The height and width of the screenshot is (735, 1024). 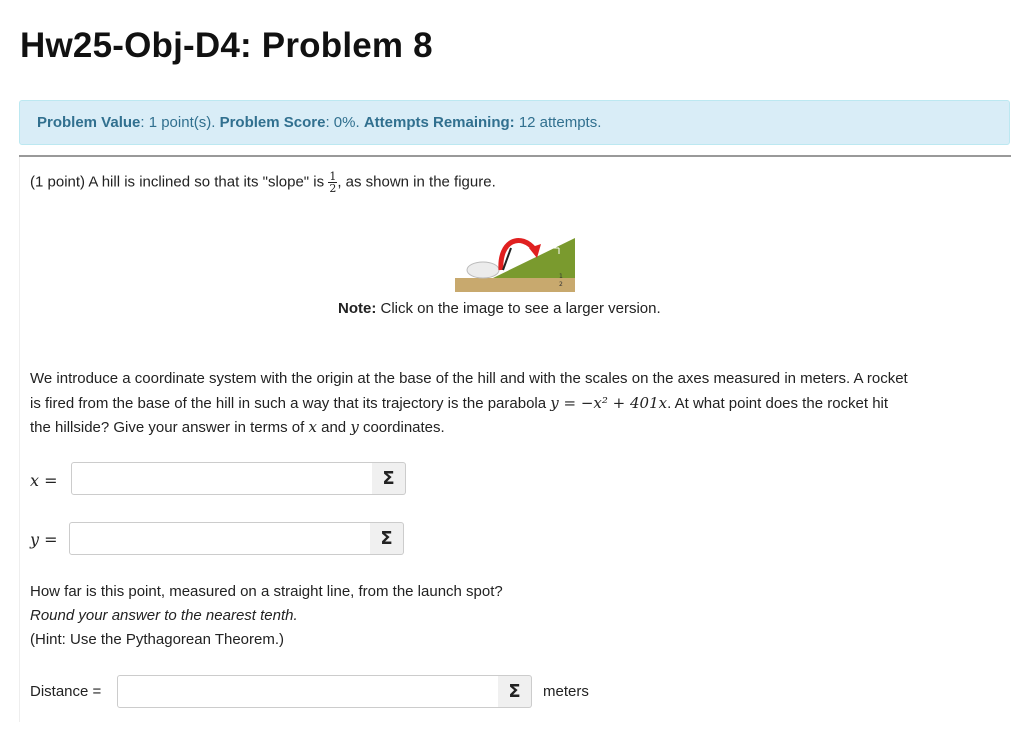 I want to click on distance-unit: meters, so click(x=566, y=691).